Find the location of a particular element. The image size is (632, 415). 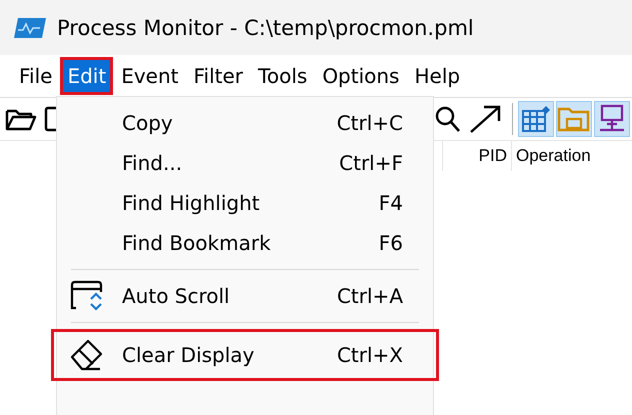

menu-item: Auto Scroll Ctrl+A is located at coordinates (245, 296).